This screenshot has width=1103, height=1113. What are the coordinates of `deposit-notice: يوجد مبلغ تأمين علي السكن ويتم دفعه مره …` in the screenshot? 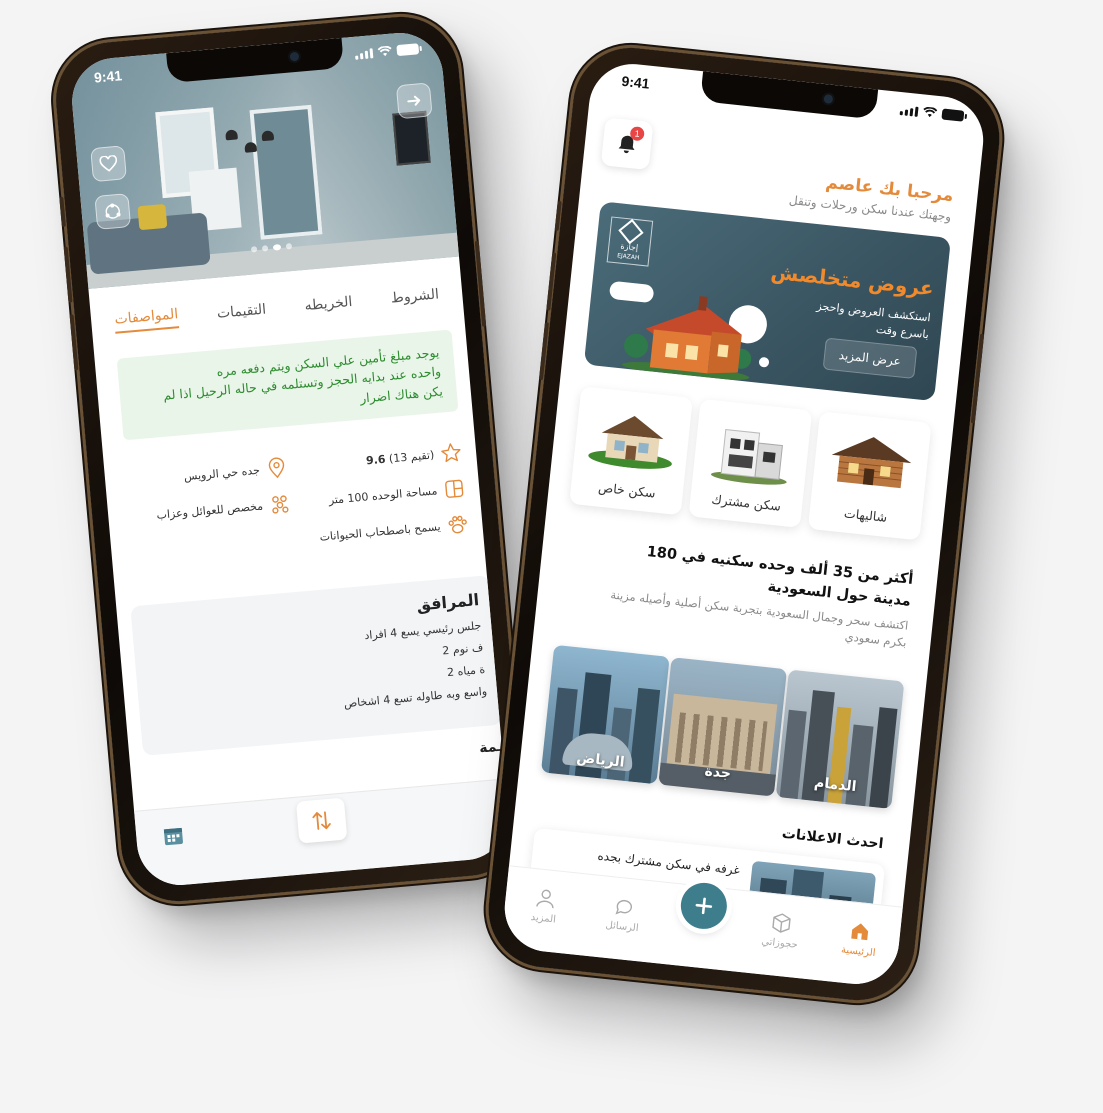 It's located at (287, 385).